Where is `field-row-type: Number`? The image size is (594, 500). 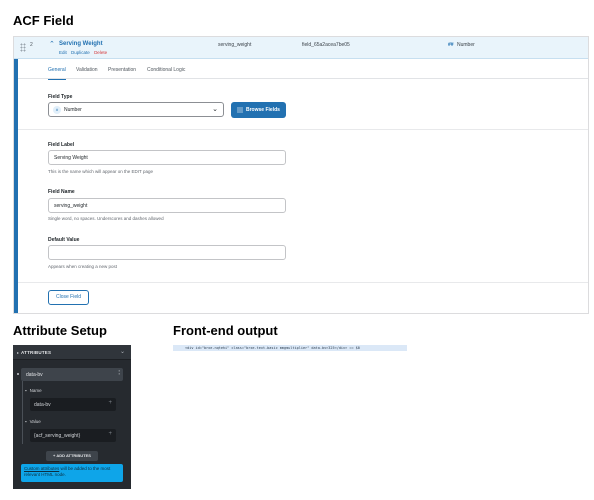 field-row-type: Number is located at coordinates (466, 45).